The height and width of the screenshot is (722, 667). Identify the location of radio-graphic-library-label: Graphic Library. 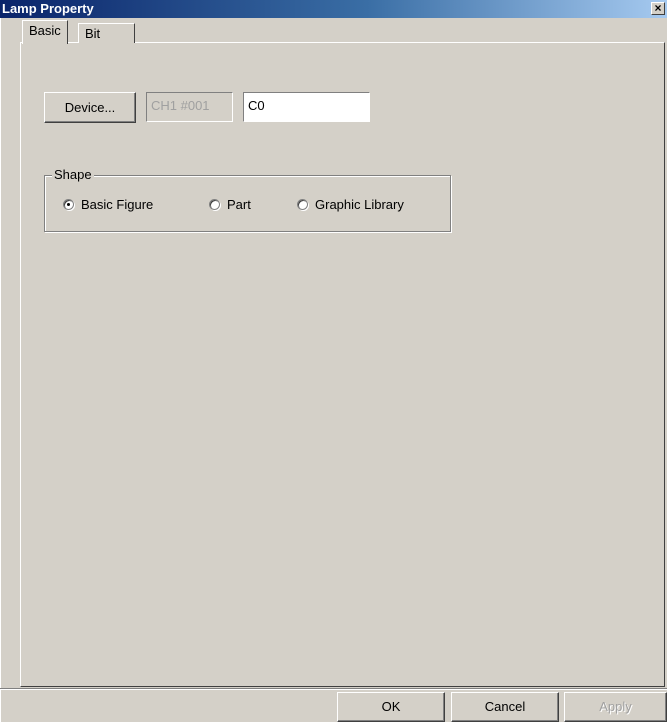
(359, 204).